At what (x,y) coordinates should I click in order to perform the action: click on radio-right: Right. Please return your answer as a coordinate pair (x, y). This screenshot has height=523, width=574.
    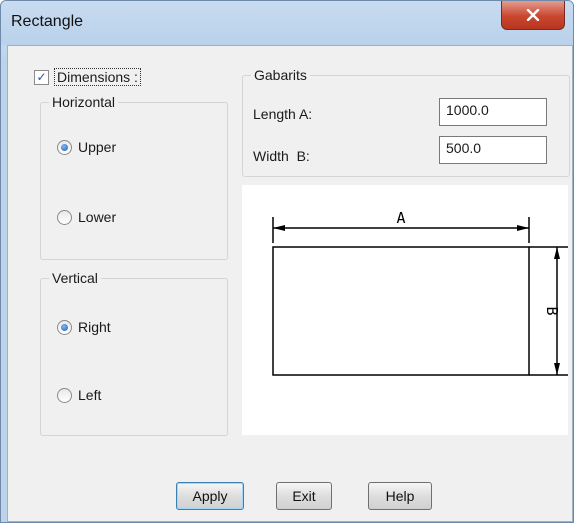
    Looking at the image, I should click on (84, 327).